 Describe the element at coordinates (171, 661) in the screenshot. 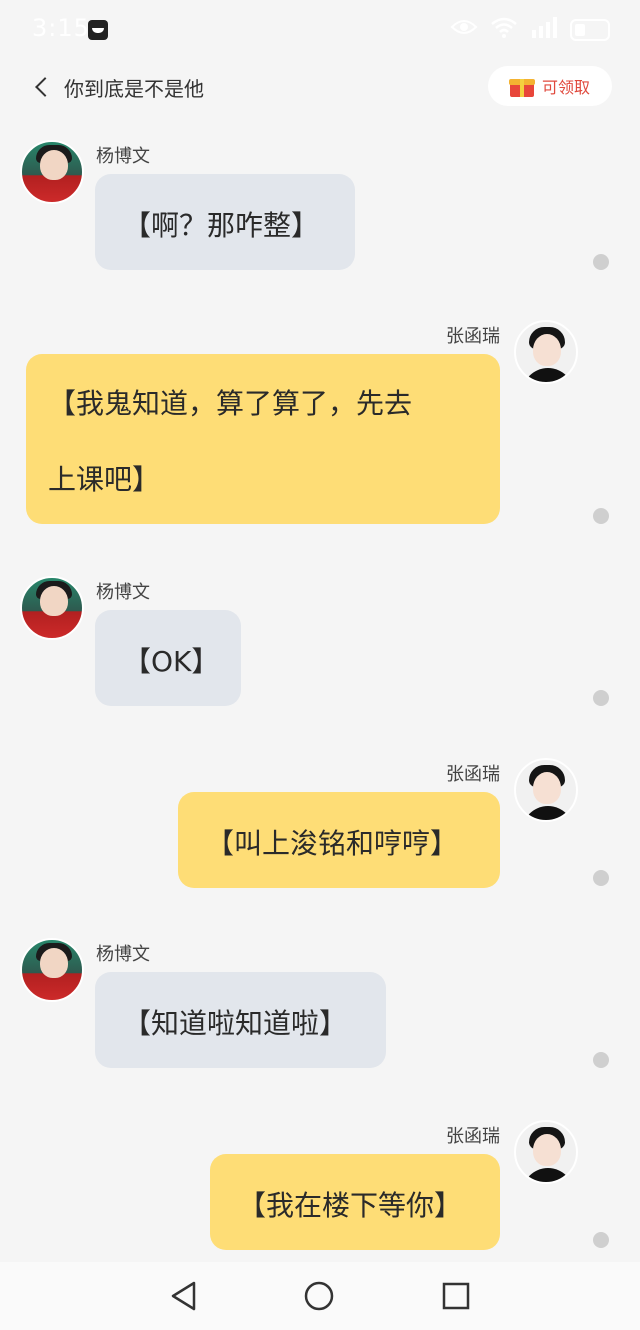

I see `message-text: 【OK】` at that location.